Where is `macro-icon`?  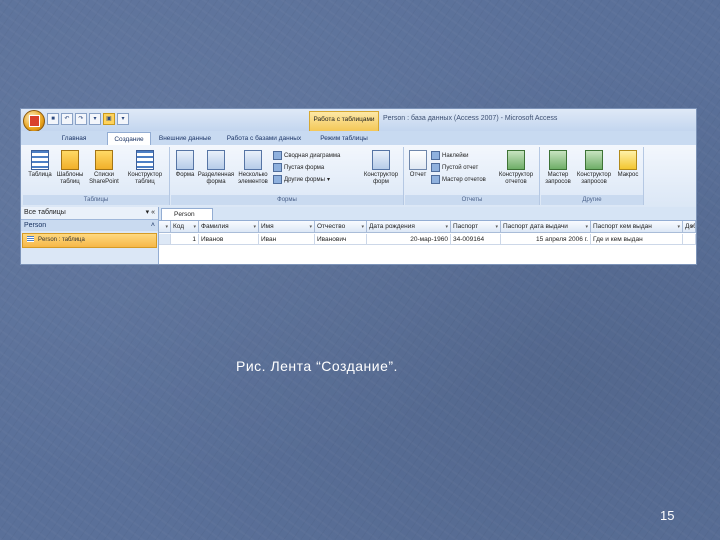 macro-icon is located at coordinates (628, 160).